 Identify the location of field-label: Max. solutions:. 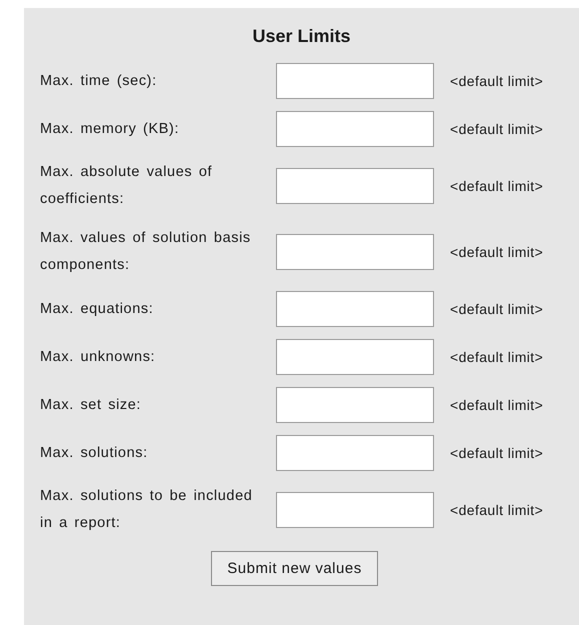
(94, 453).